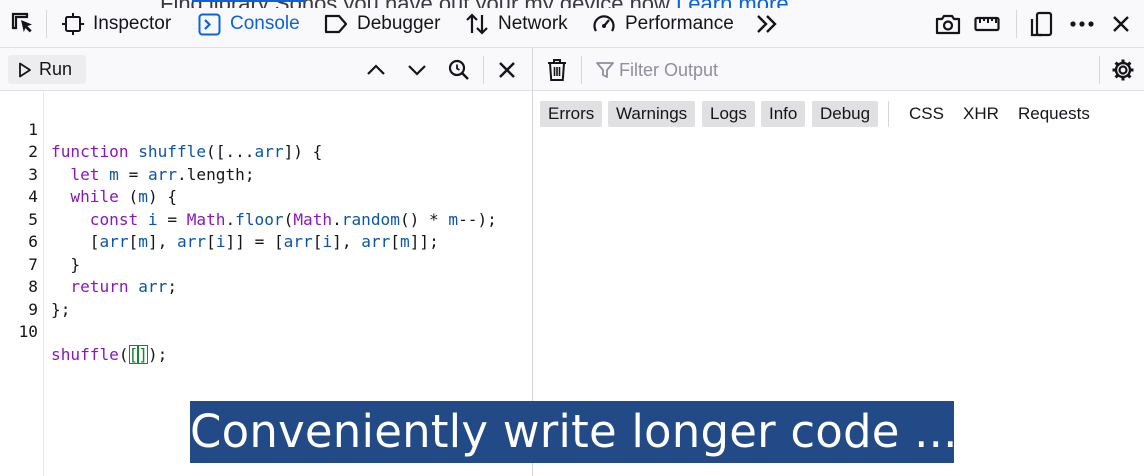  Describe the element at coordinates (1054, 114) in the screenshot. I see `filter-requests-button: Requests` at that location.